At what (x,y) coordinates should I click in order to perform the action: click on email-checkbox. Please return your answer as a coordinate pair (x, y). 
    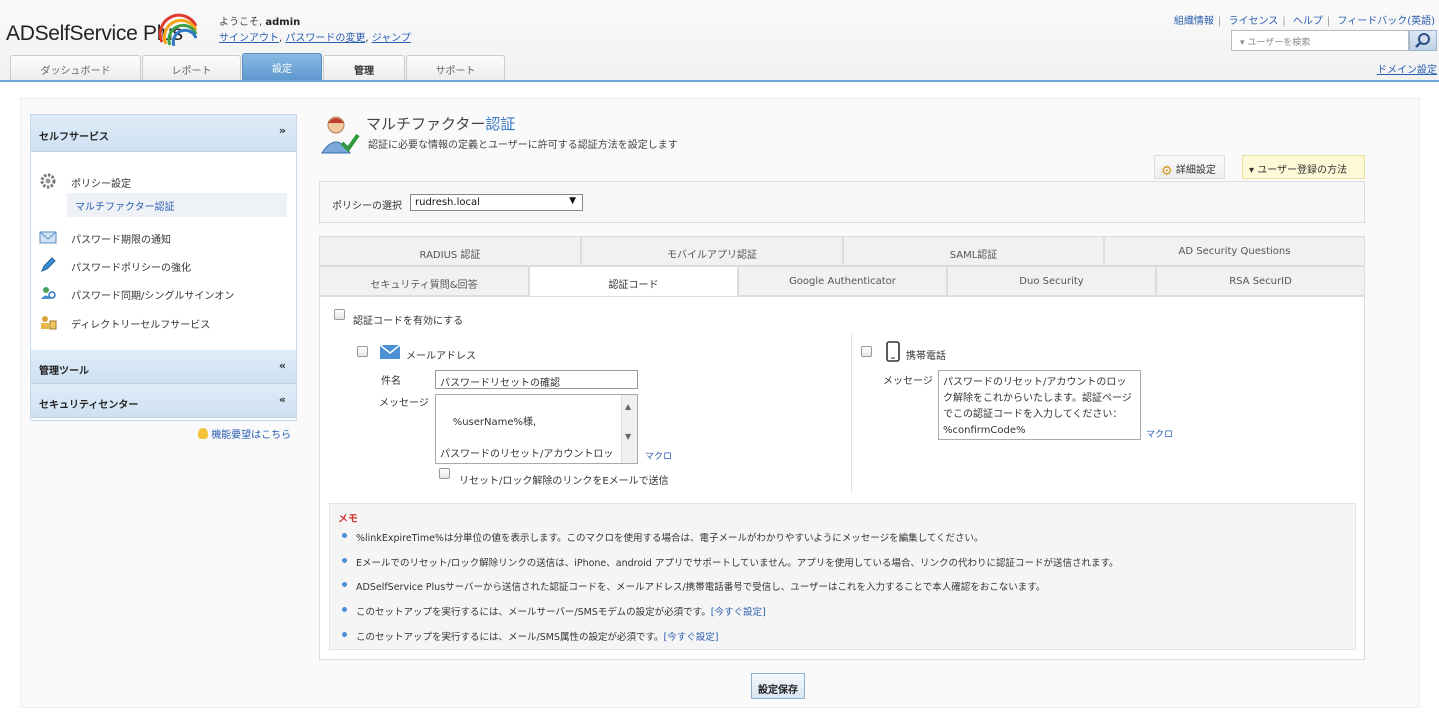
    Looking at the image, I should click on (362, 351).